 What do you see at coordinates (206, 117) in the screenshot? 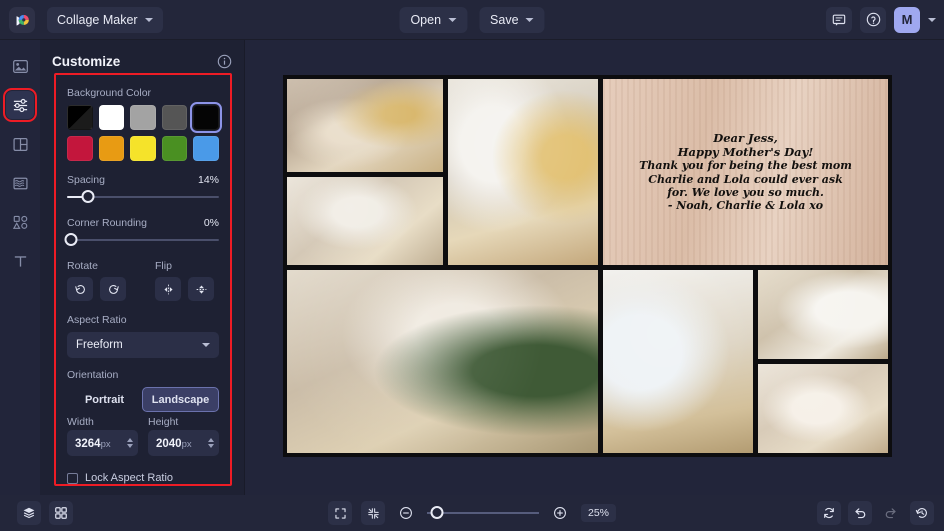
I see `swatch-black` at bounding box center [206, 117].